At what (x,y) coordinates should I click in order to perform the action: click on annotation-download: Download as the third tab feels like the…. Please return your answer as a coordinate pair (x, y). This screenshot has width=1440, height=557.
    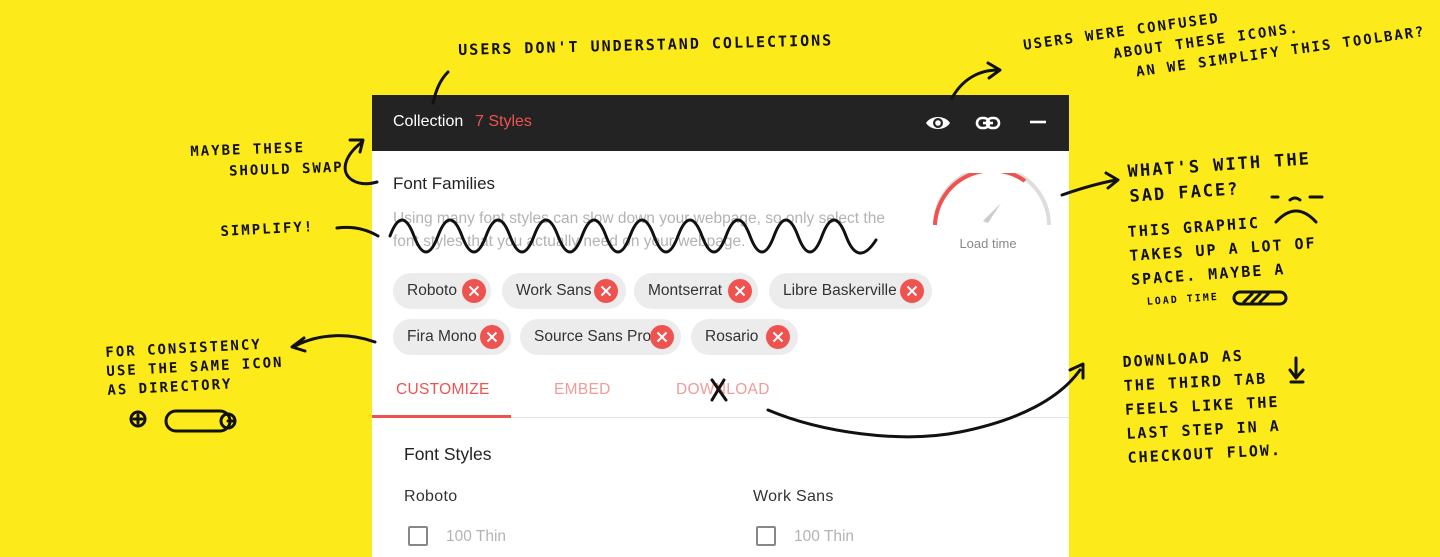
    Looking at the image, I should click on (1202, 406).